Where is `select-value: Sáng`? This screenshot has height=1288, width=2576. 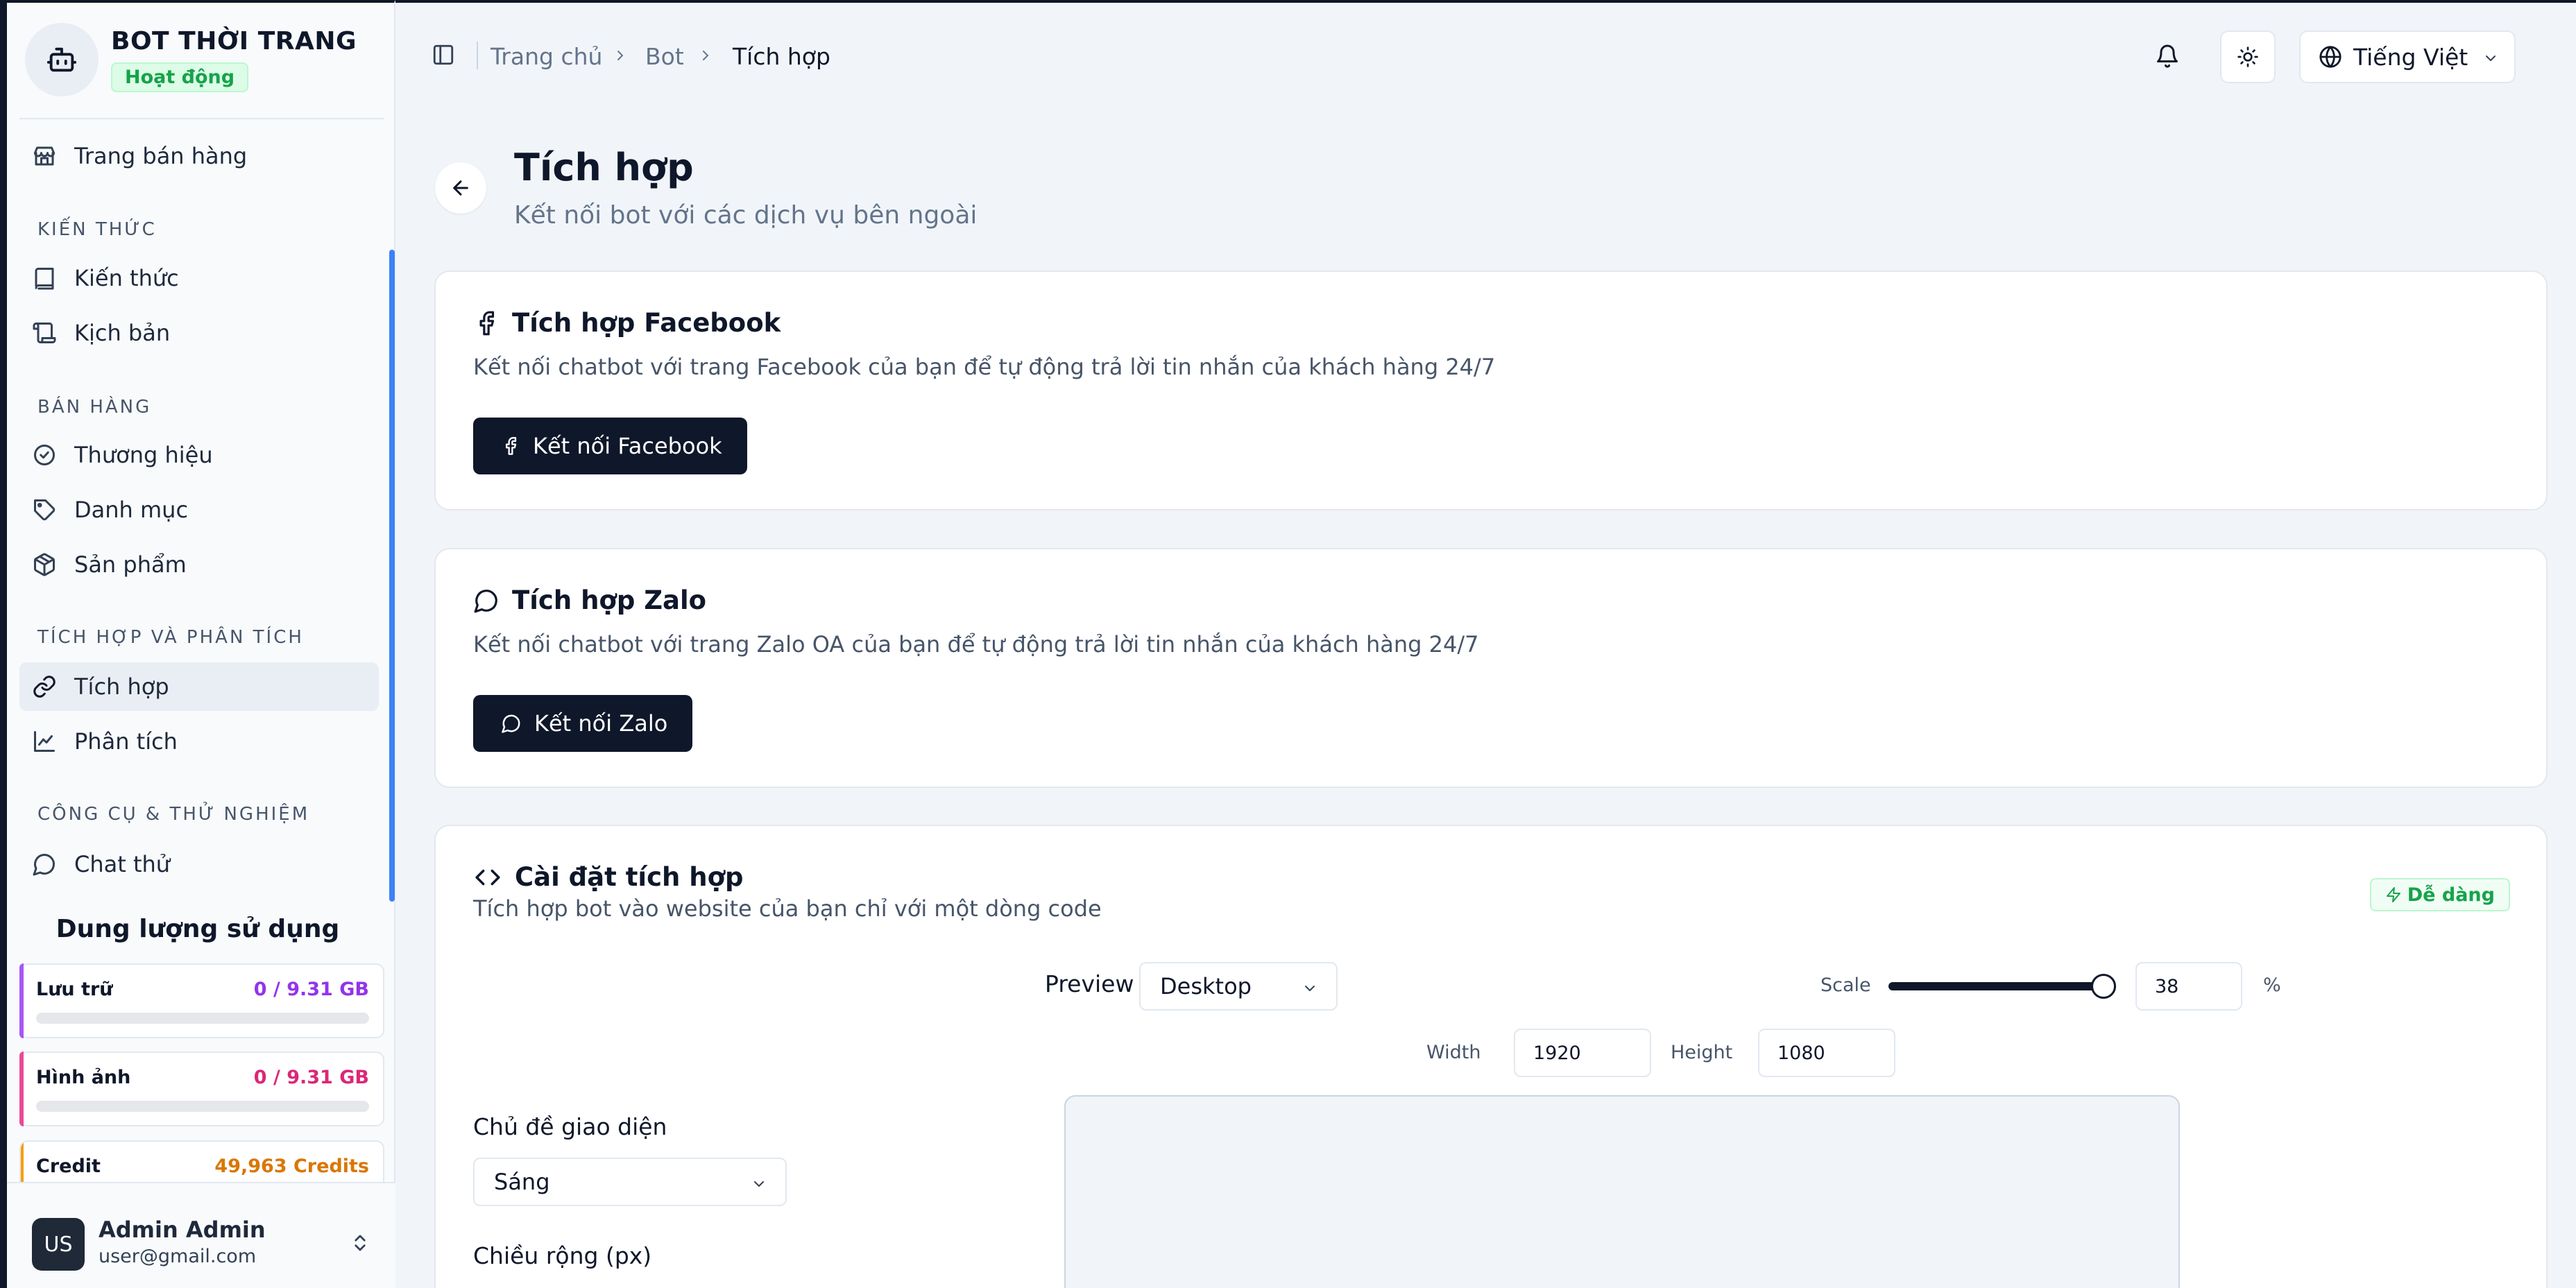
select-value: Sáng is located at coordinates (522, 1182).